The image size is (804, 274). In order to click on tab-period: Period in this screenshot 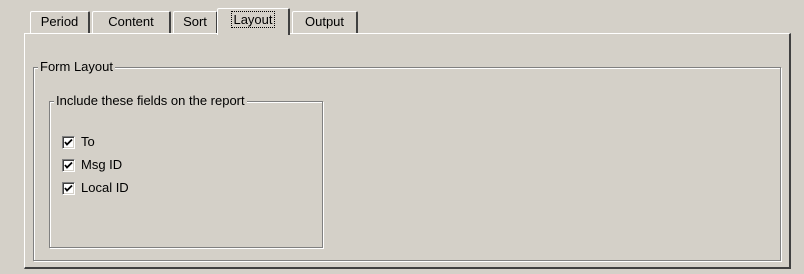, I will do `click(60, 22)`.